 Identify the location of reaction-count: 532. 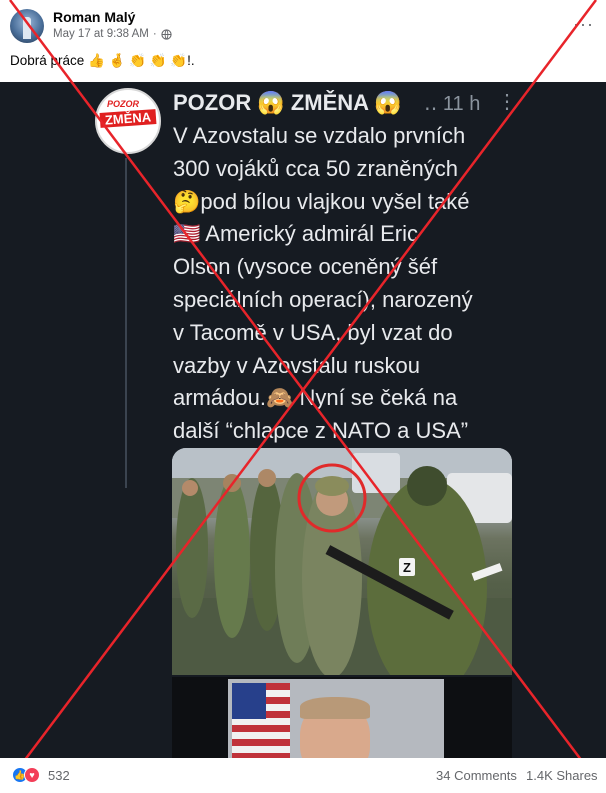
(59, 775).